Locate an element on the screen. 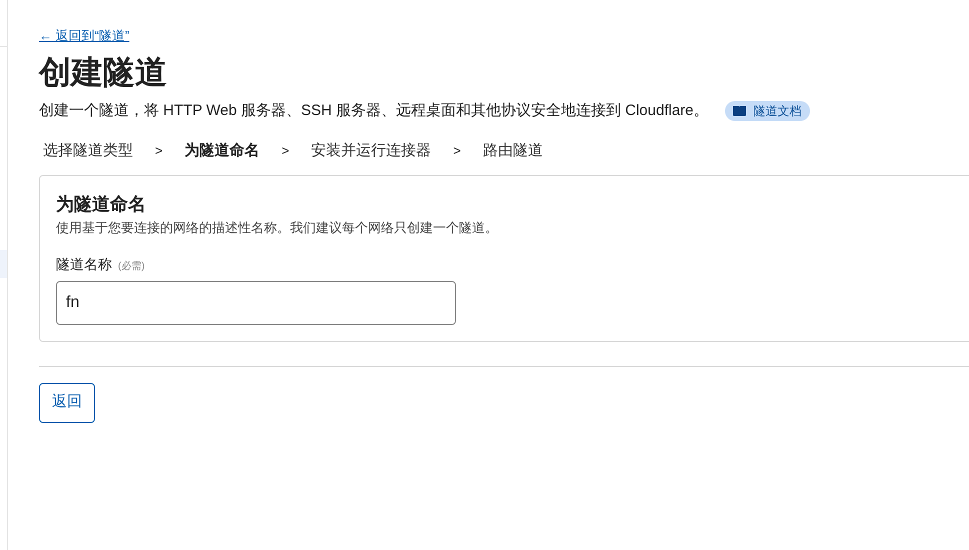 Image resolution: width=969 pixels, height=550 pixels. step-tab: 选择隧道类型 is located at coordinates (88, 151).